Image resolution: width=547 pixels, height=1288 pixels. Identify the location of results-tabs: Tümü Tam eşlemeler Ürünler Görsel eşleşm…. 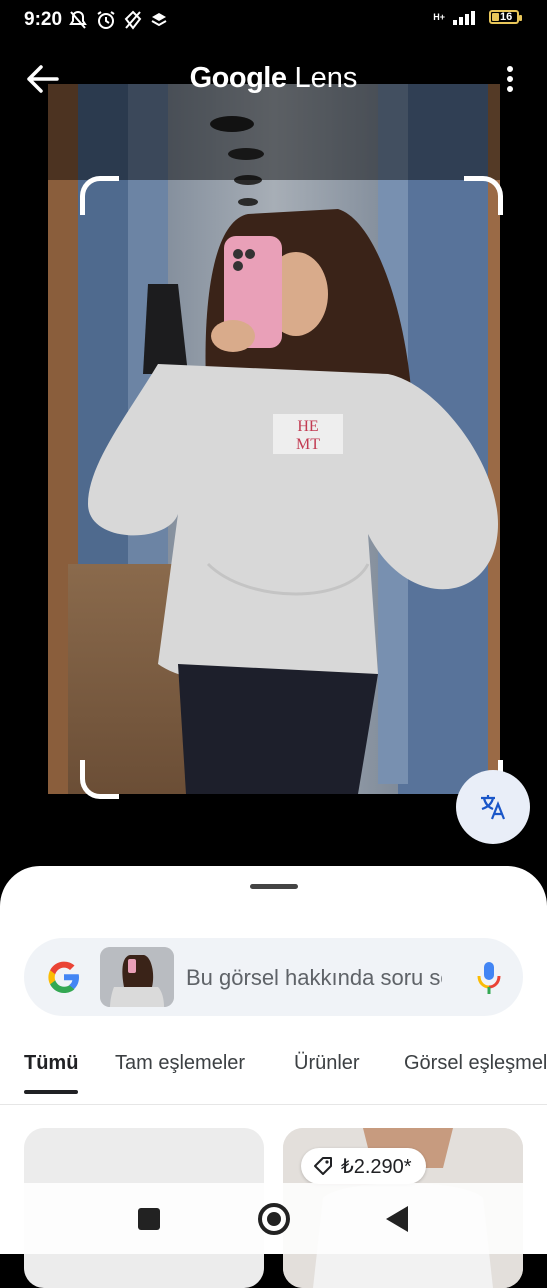
(273, 1074).